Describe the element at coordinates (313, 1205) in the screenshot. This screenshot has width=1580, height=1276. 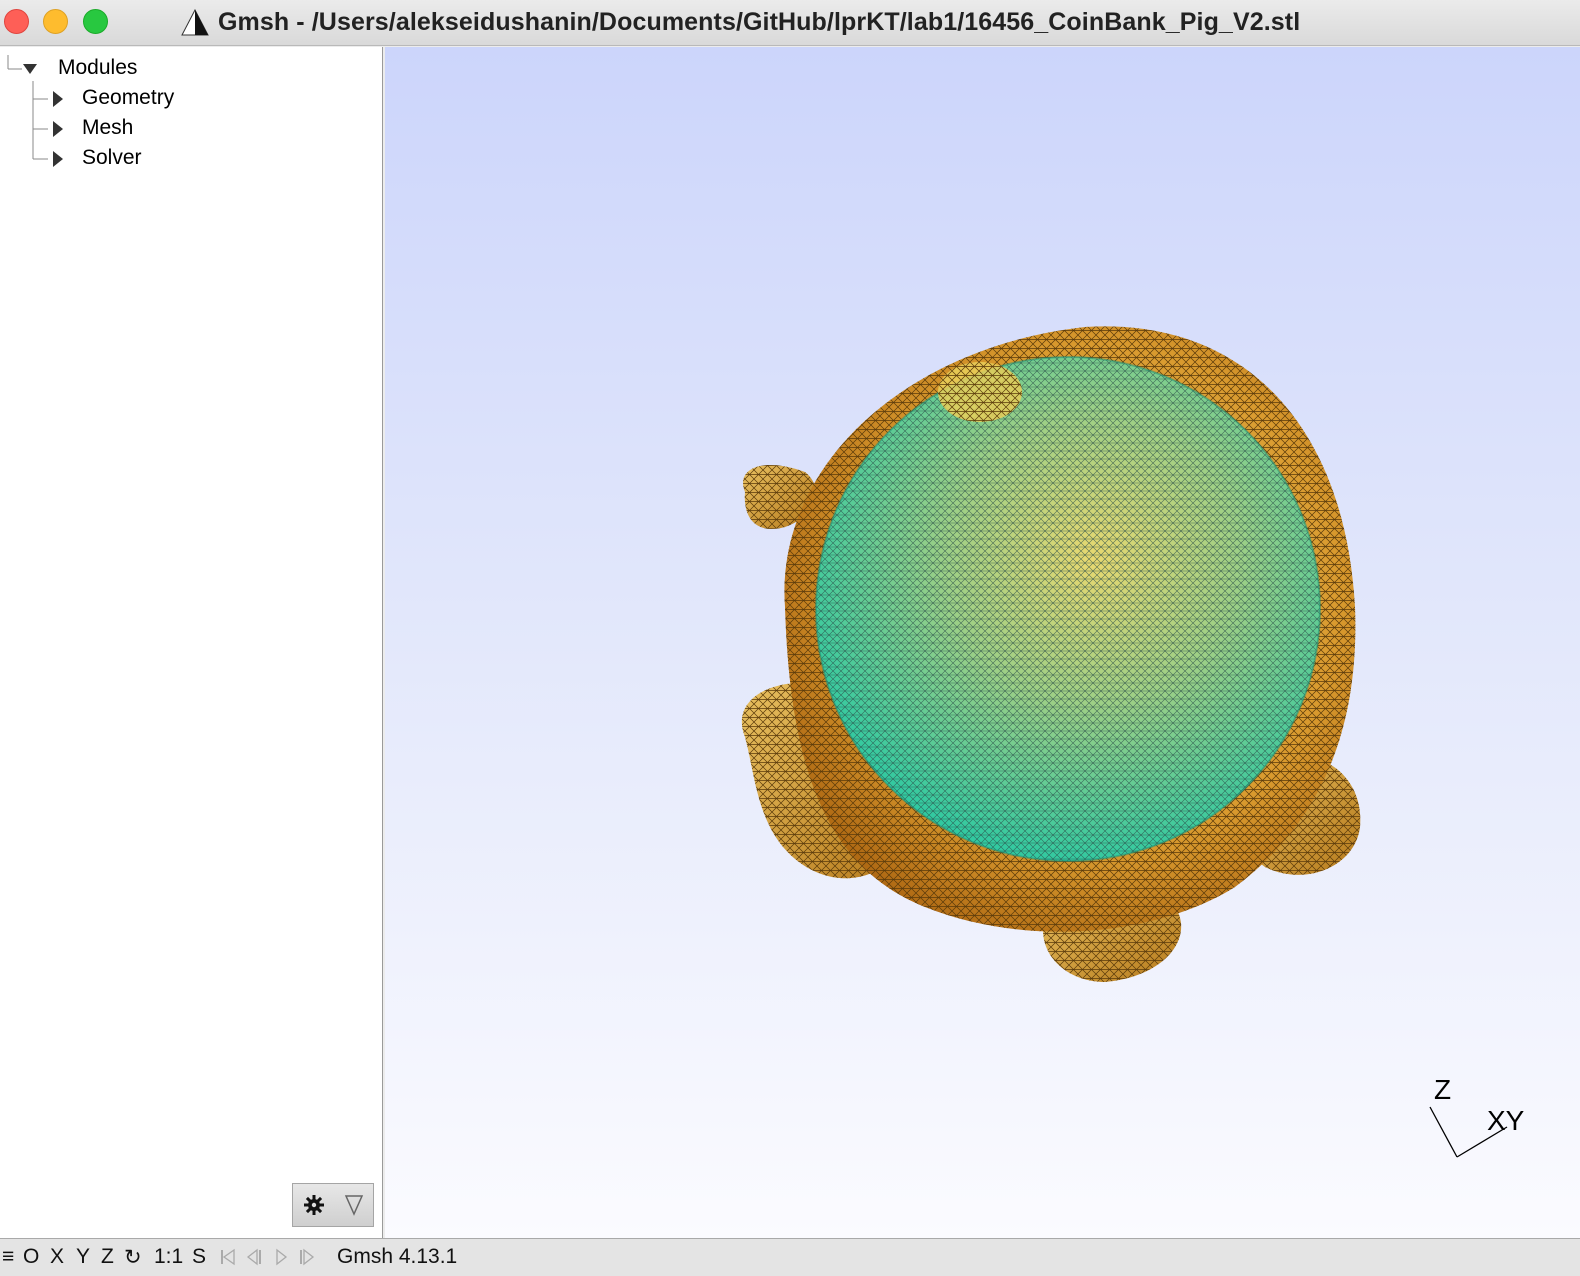
I see `gear-icon` at that location.